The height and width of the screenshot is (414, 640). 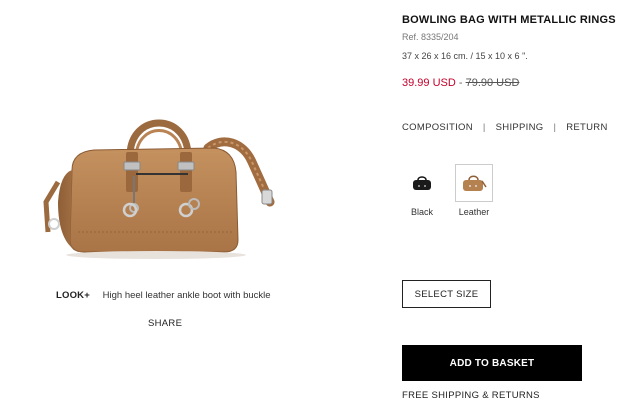 What do you see at coordinates (586, 127) in the screenshot?
I see `return-link: RETURN` at bounding box center [586, 127].